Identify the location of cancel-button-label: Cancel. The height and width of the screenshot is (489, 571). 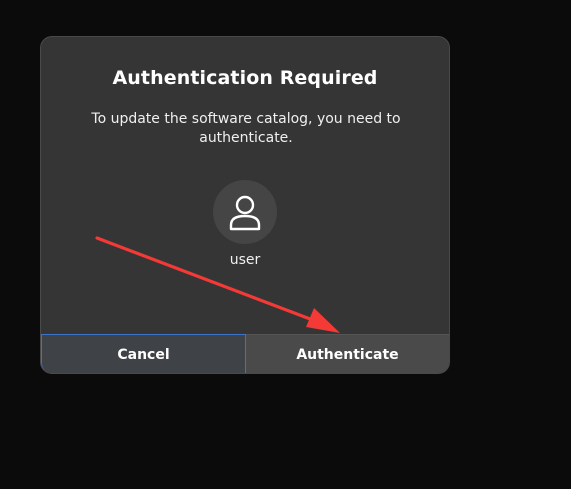
(143, 354).